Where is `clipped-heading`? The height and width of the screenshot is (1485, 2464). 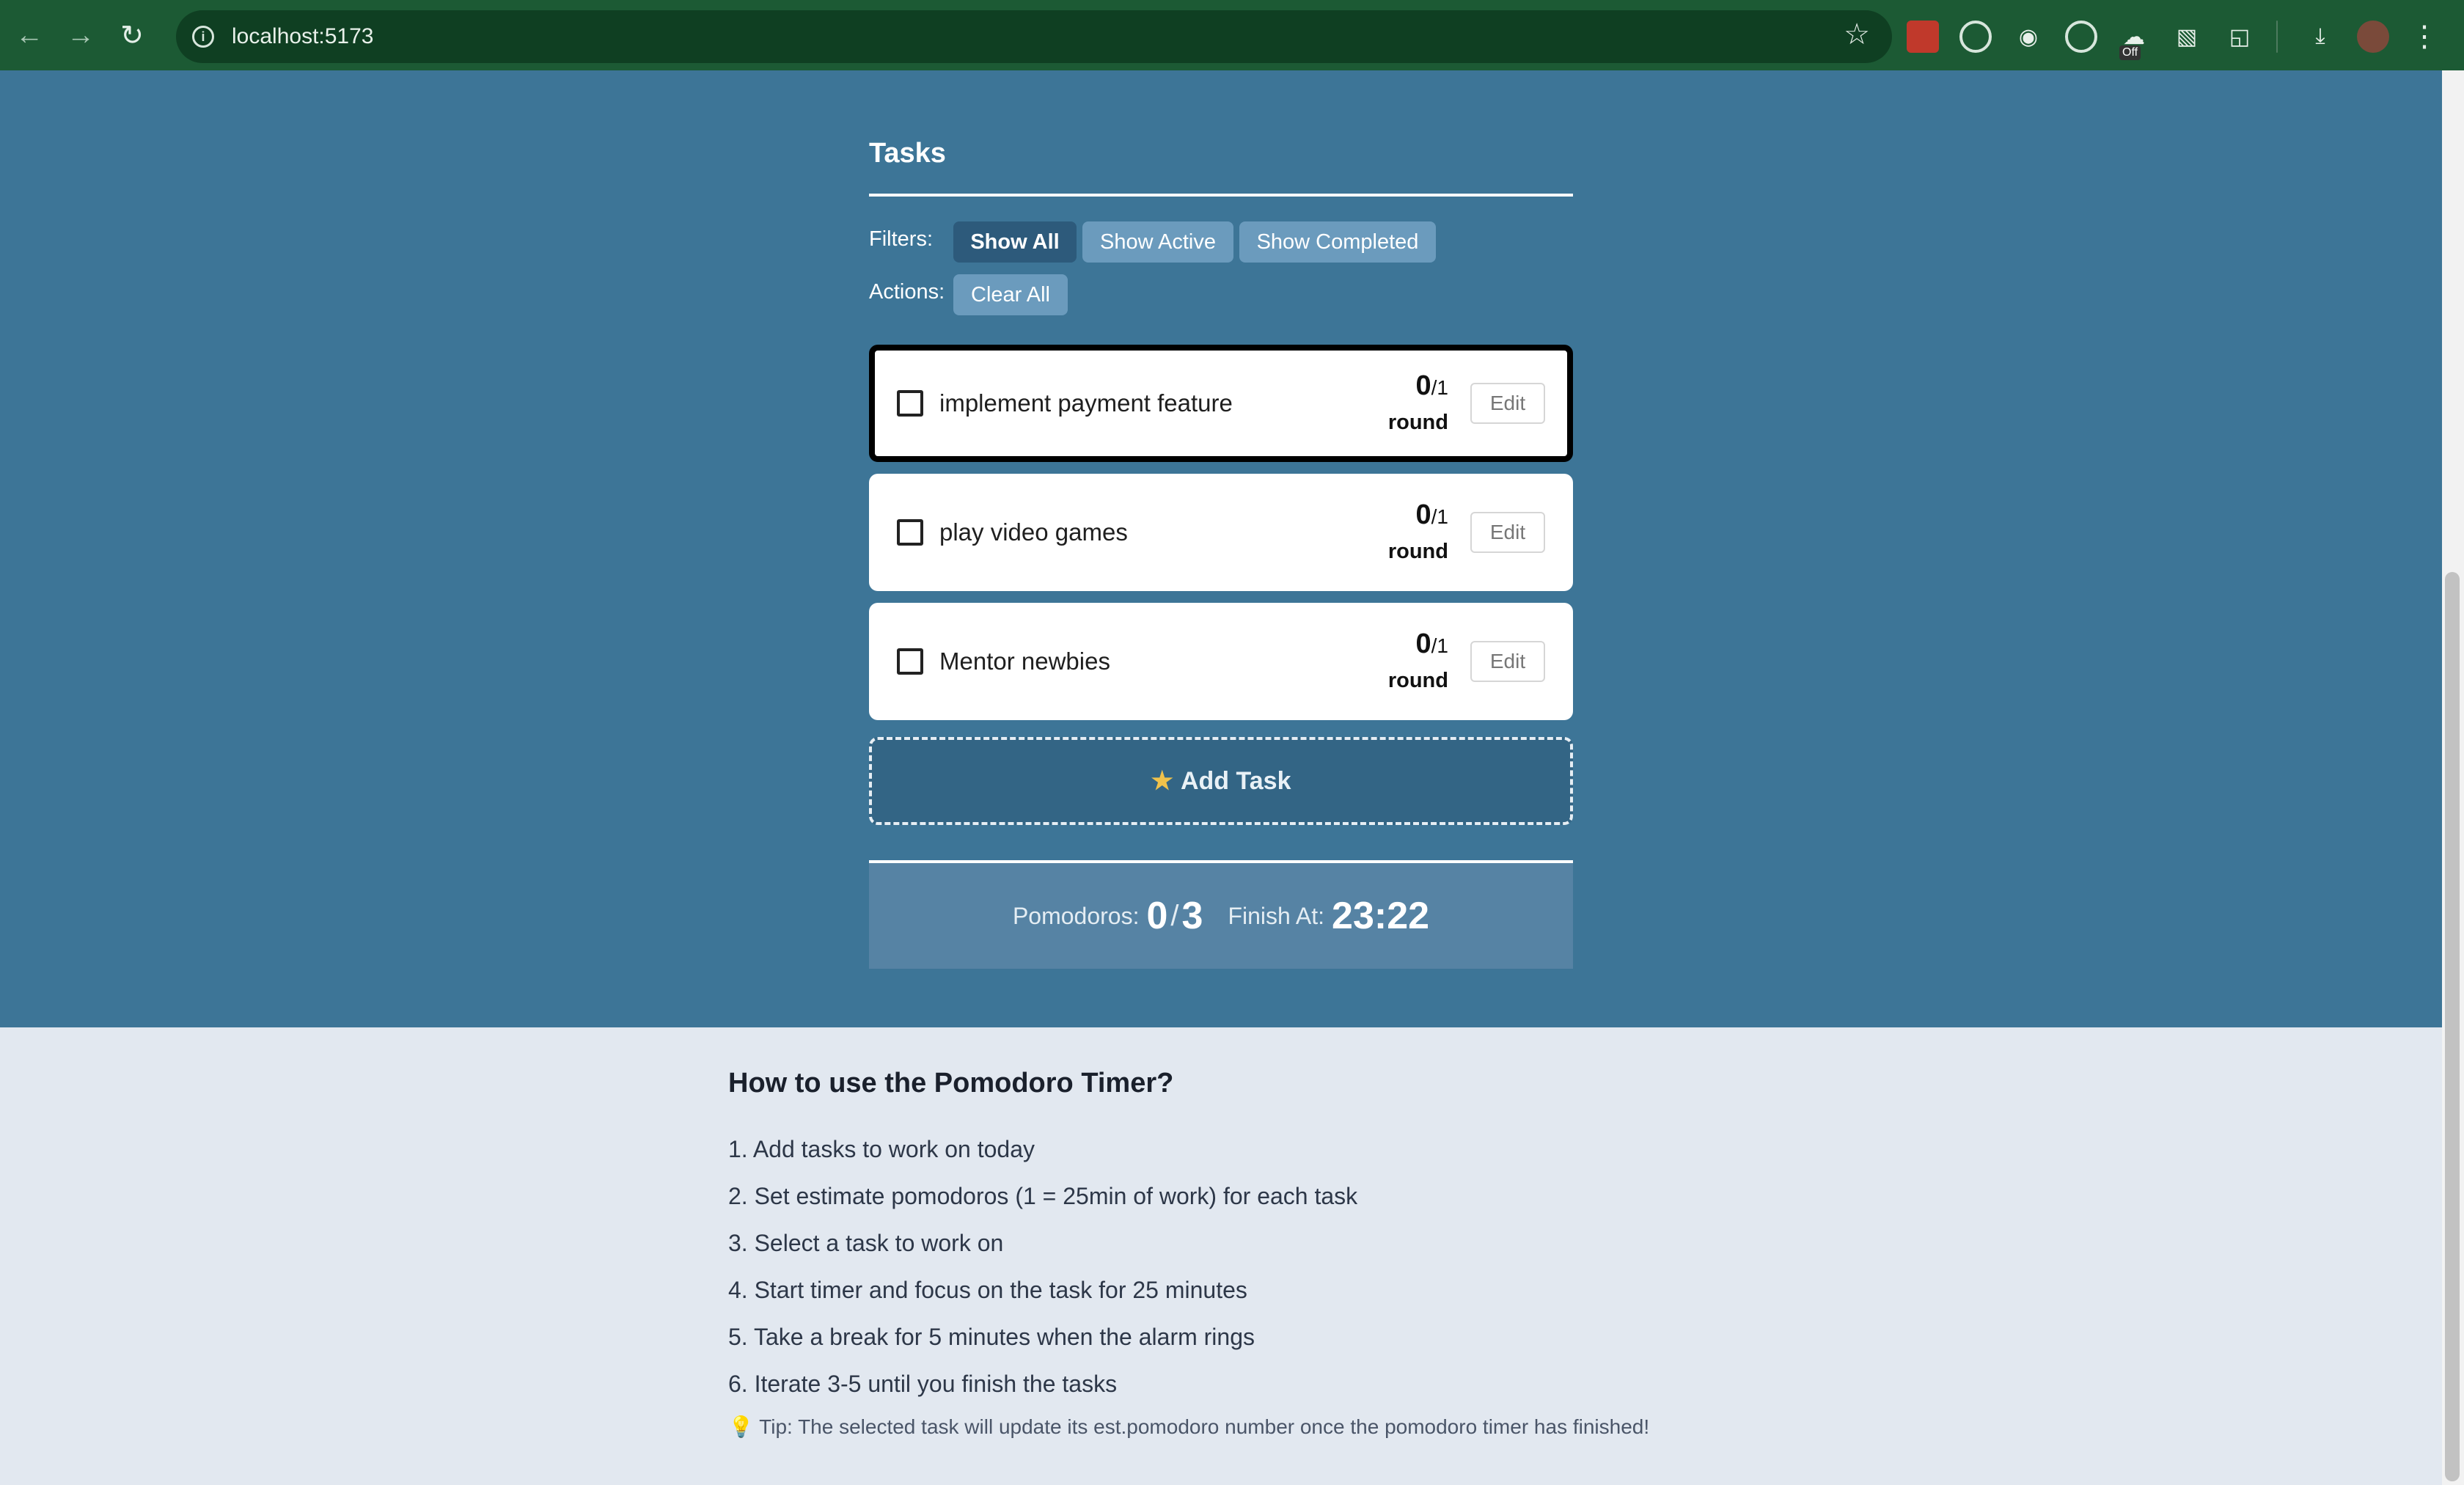 clipped-heading is located at coordinates (1144, 121).